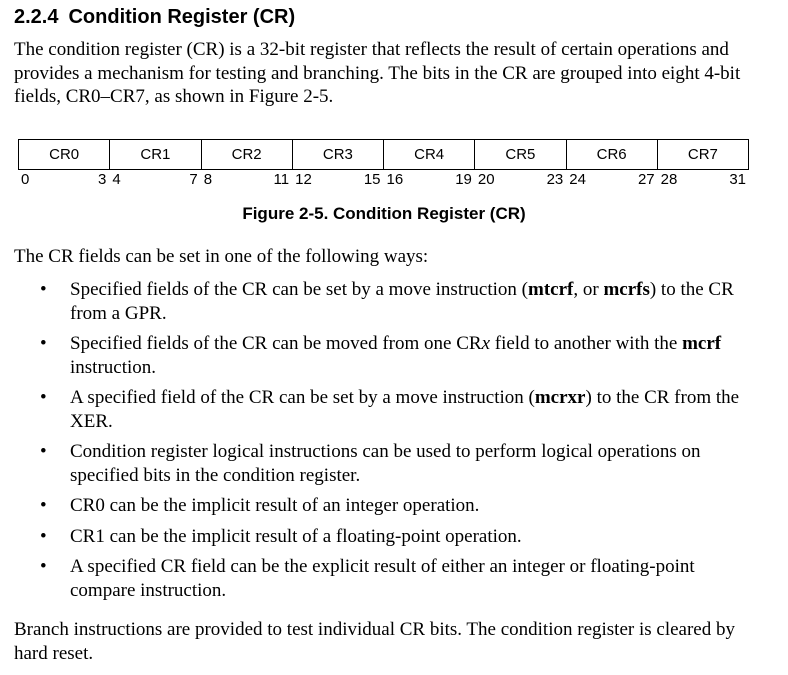  I want to click on register-field-cr6: CR6, so click(612, 154).